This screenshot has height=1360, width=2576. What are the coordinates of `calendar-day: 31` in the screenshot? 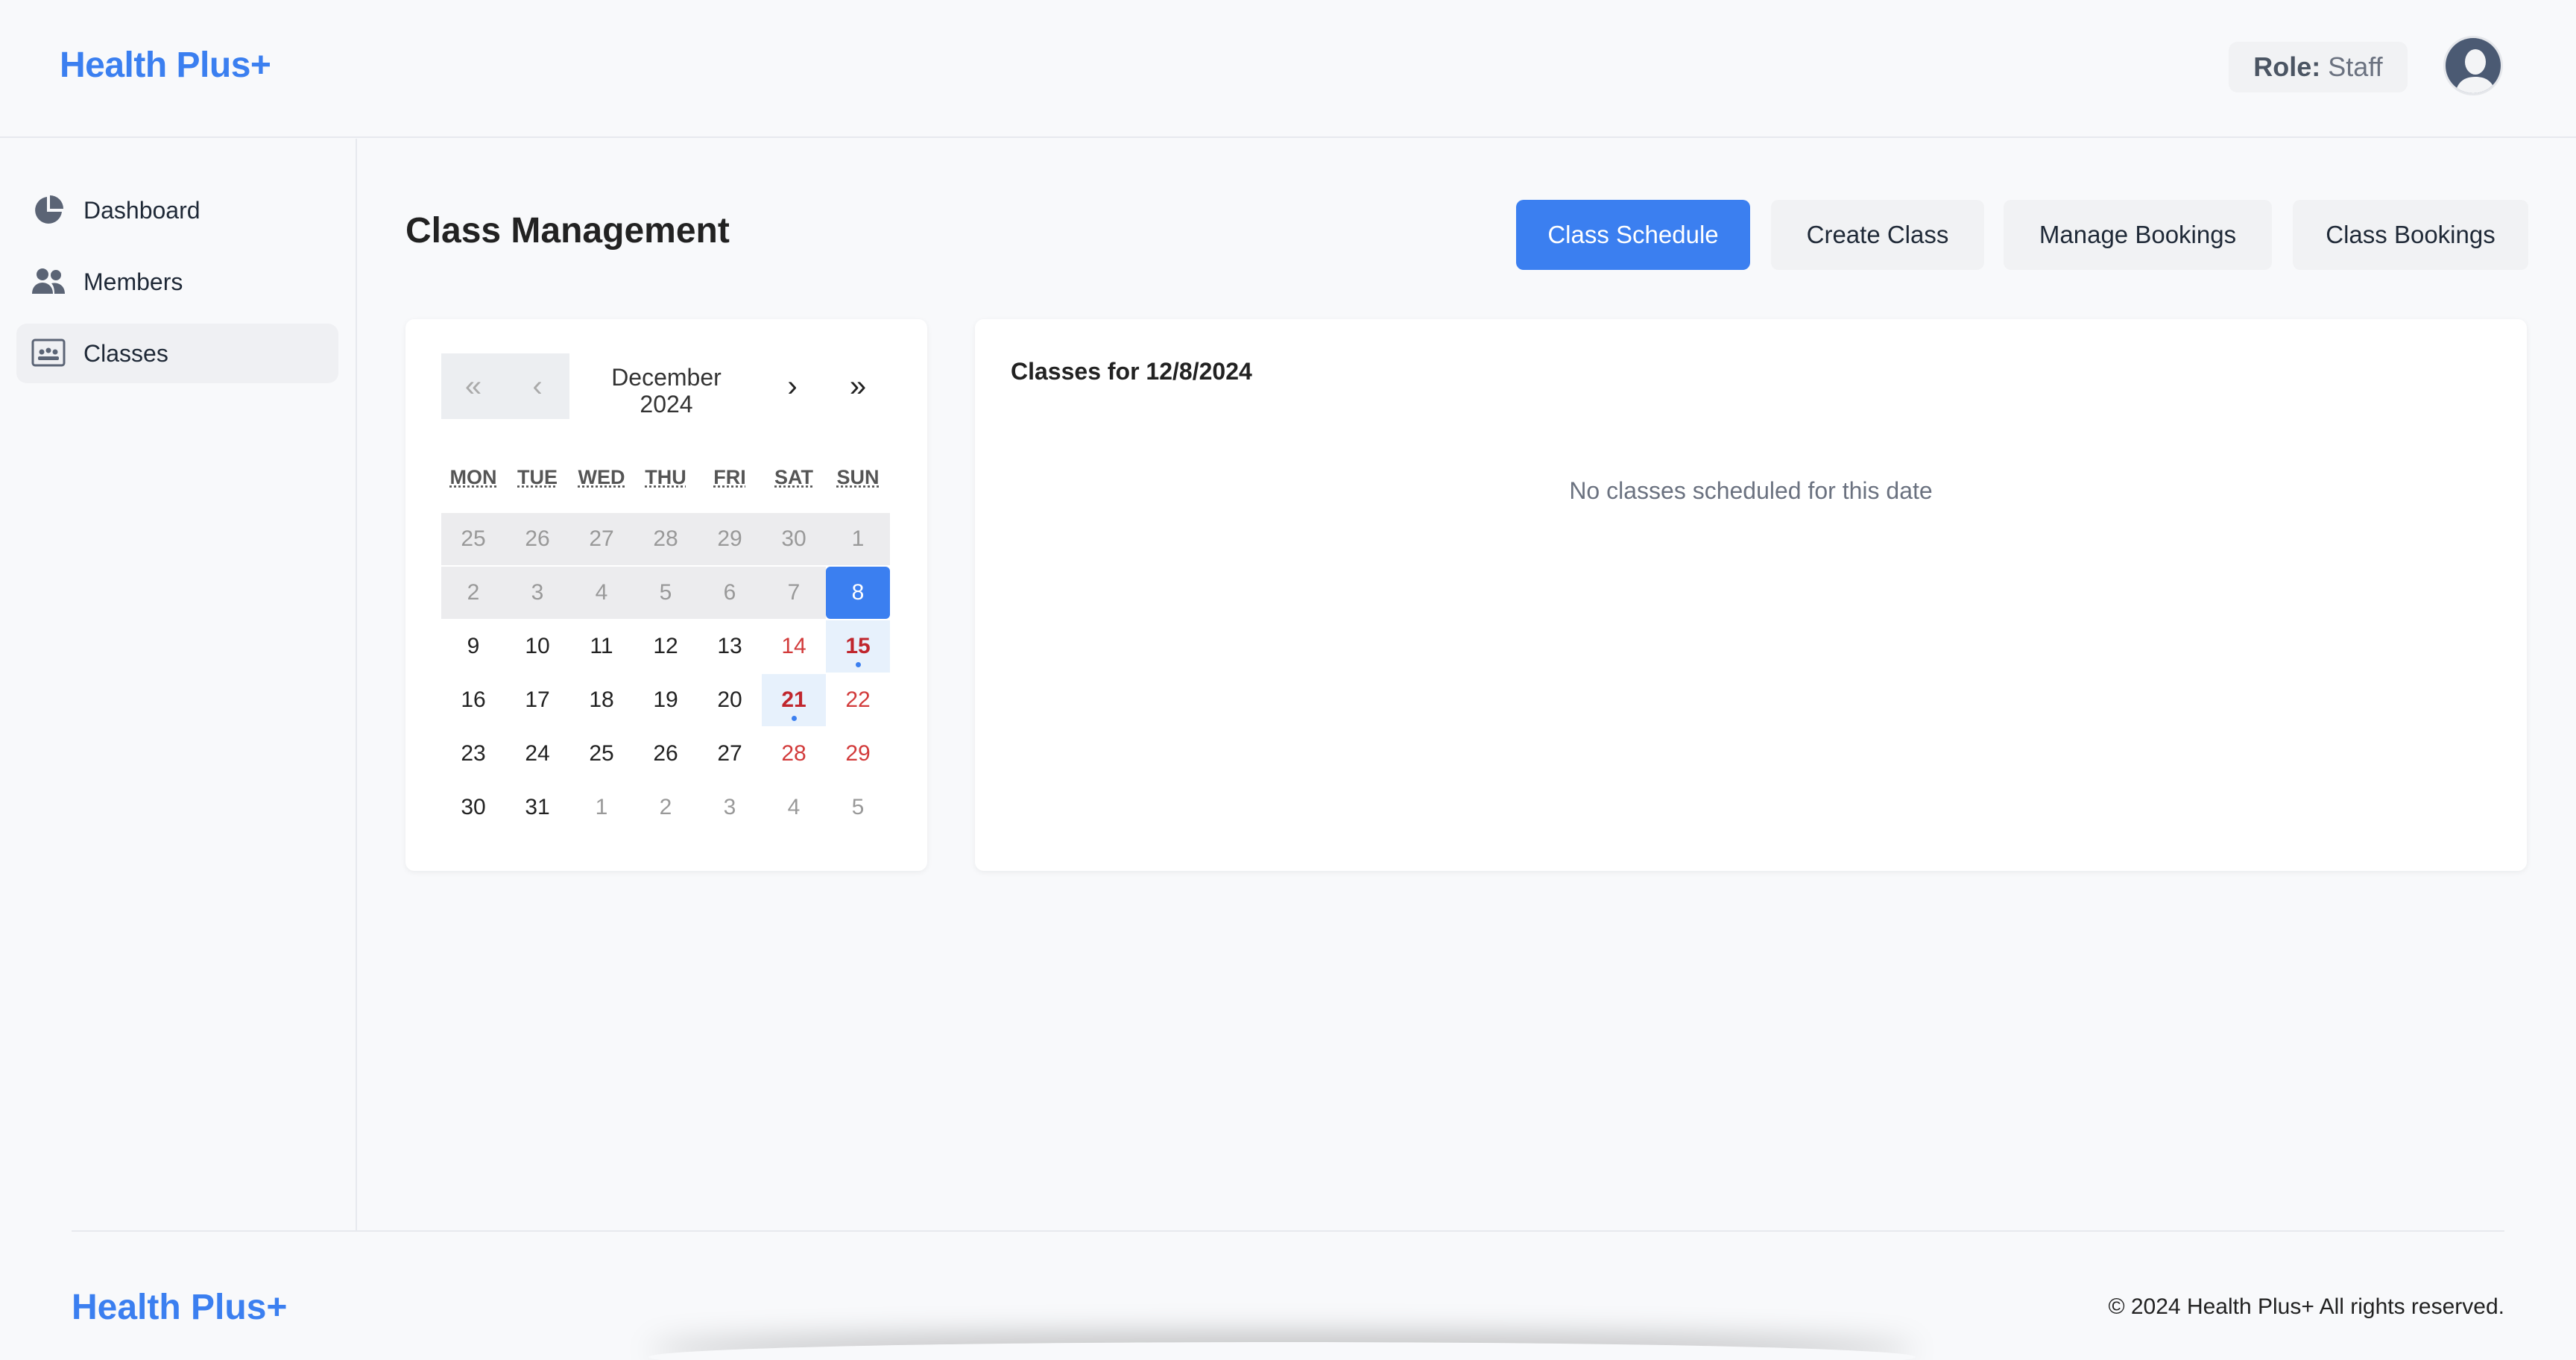 It's located at (537, 807).